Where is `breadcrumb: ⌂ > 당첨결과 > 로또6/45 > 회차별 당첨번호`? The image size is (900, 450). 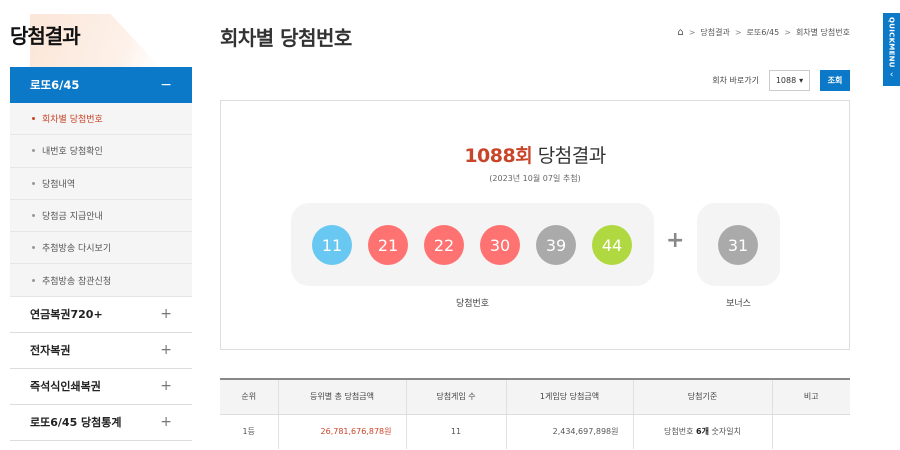 breadcrumb: ⌂ > 당첨결과 > 로또6/45 > 회차별 당첨번호 is located at coordinates (763, 32).